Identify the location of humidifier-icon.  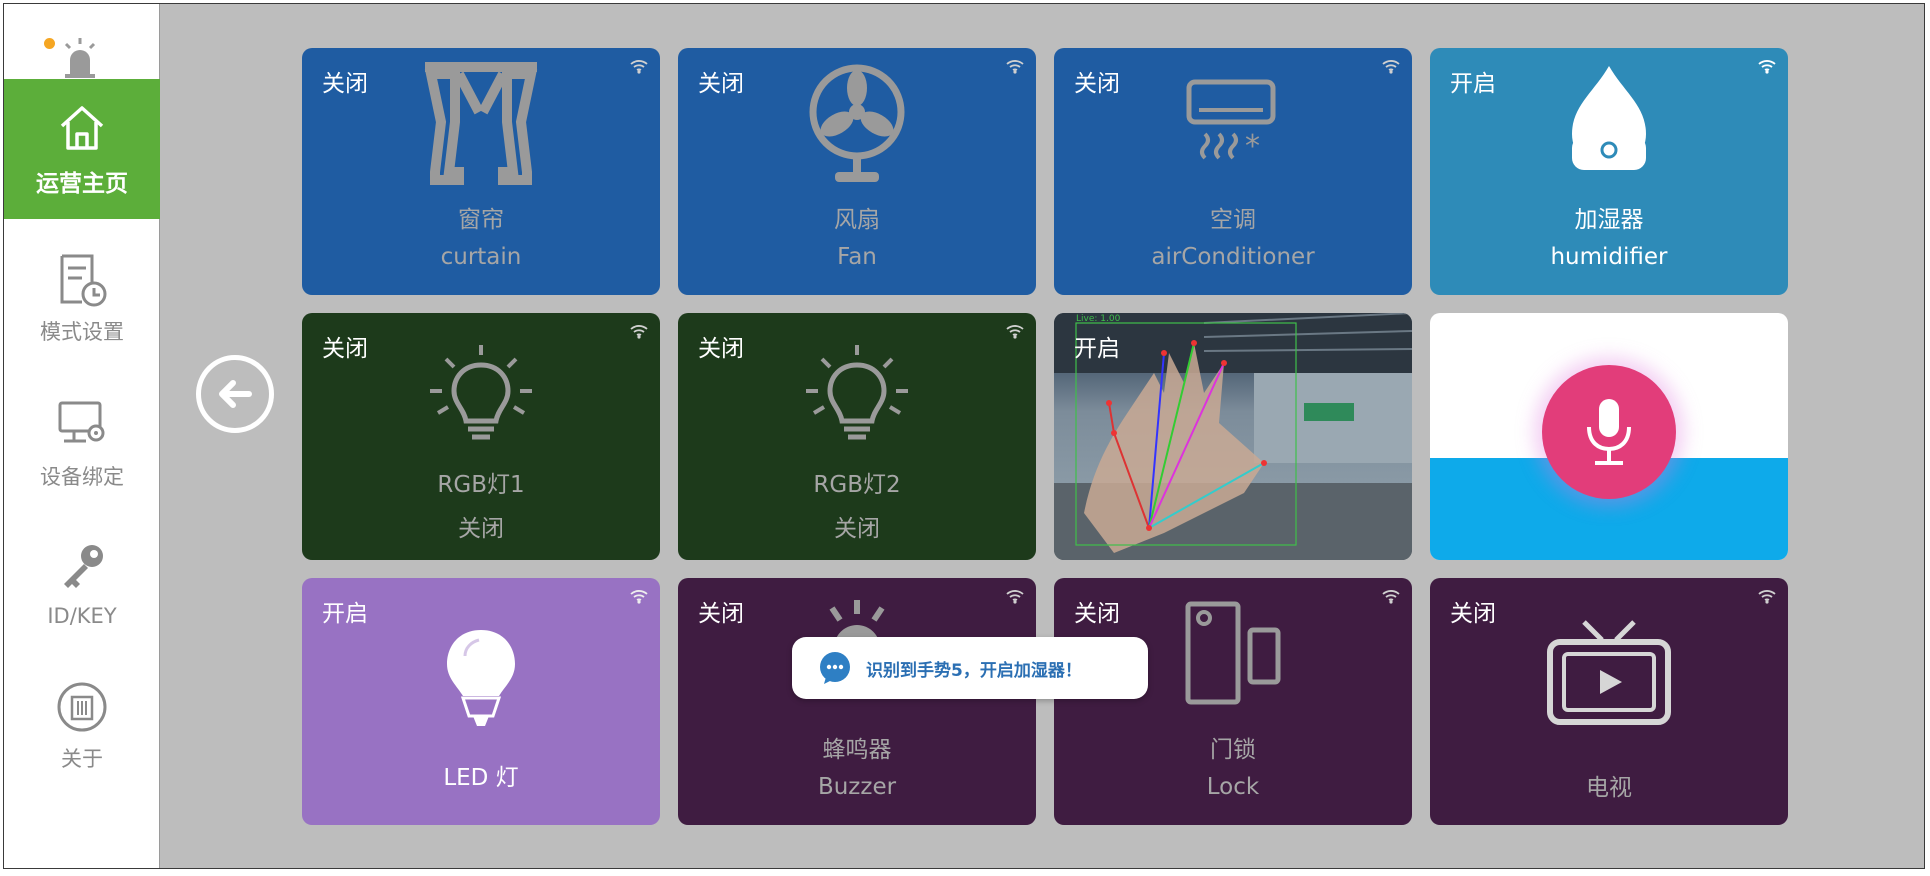
(1609, 118).